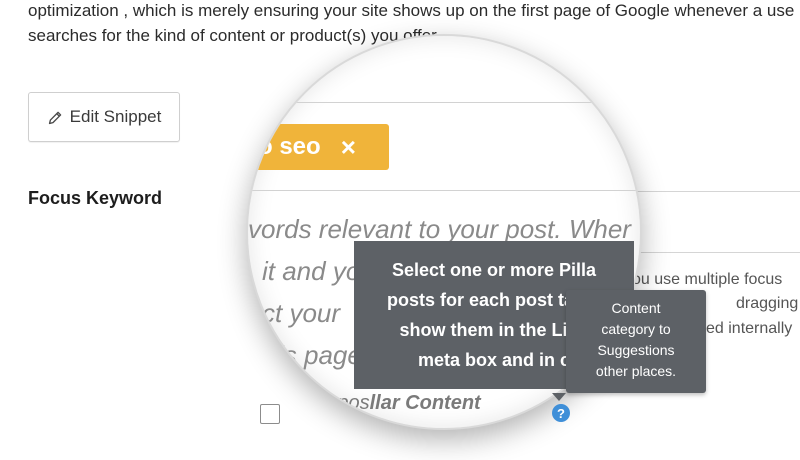  Describe the element at coordinates (425, 403) in the screenshot. I see `pillar-label-end: llar Content` at that location.